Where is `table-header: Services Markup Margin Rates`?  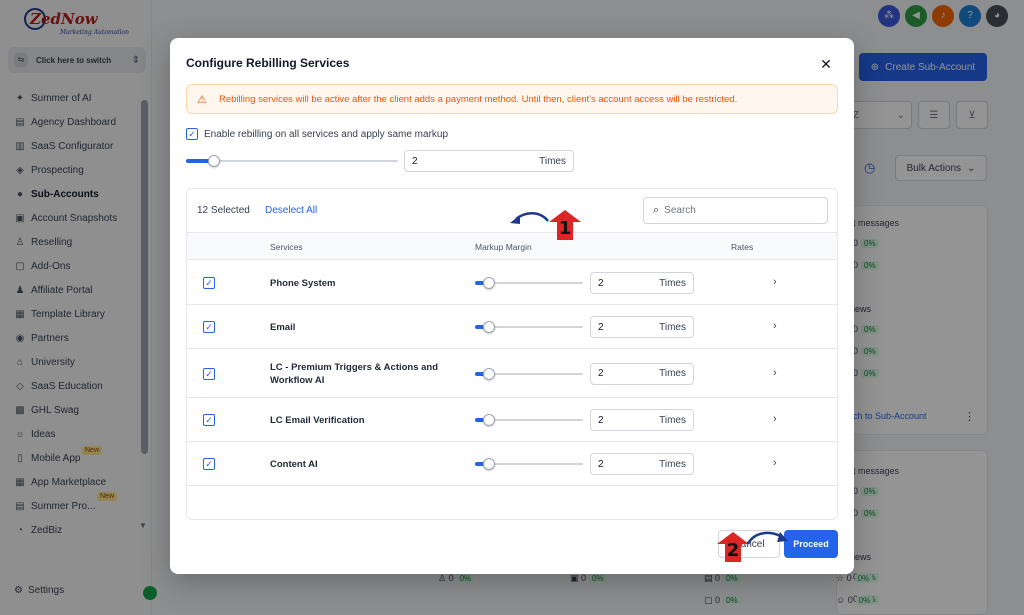
table-header: Services Markup Margin Rates is located at coordinates (512, 246).